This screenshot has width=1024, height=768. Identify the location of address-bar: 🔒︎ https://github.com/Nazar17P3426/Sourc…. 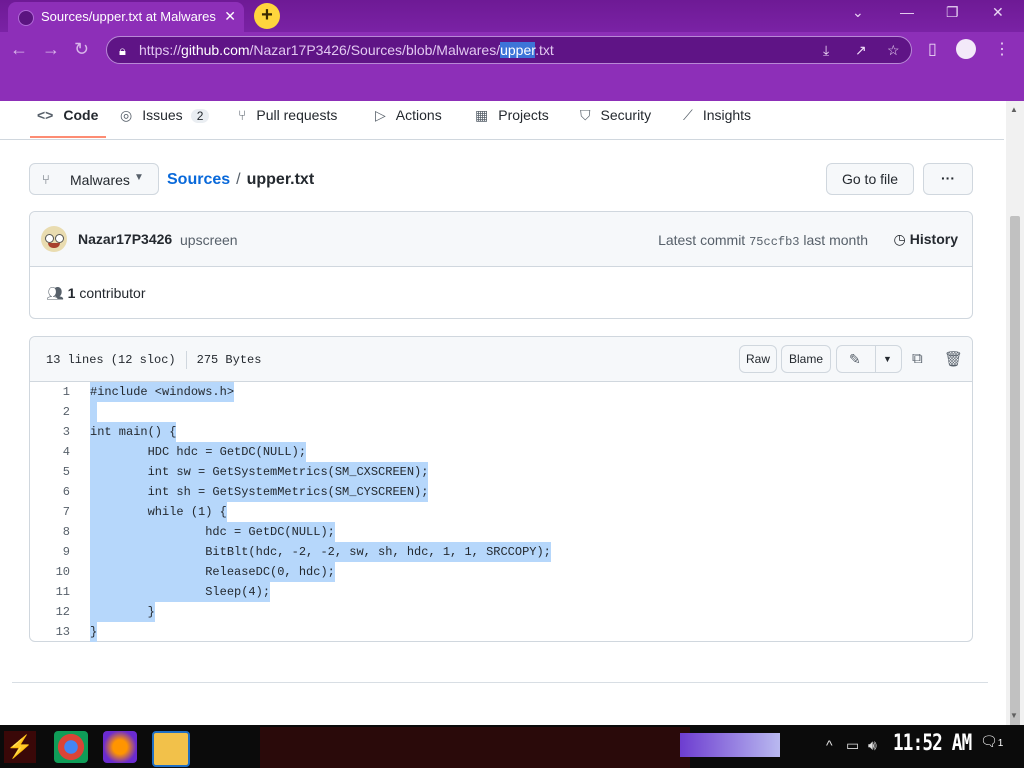
(509, 50).